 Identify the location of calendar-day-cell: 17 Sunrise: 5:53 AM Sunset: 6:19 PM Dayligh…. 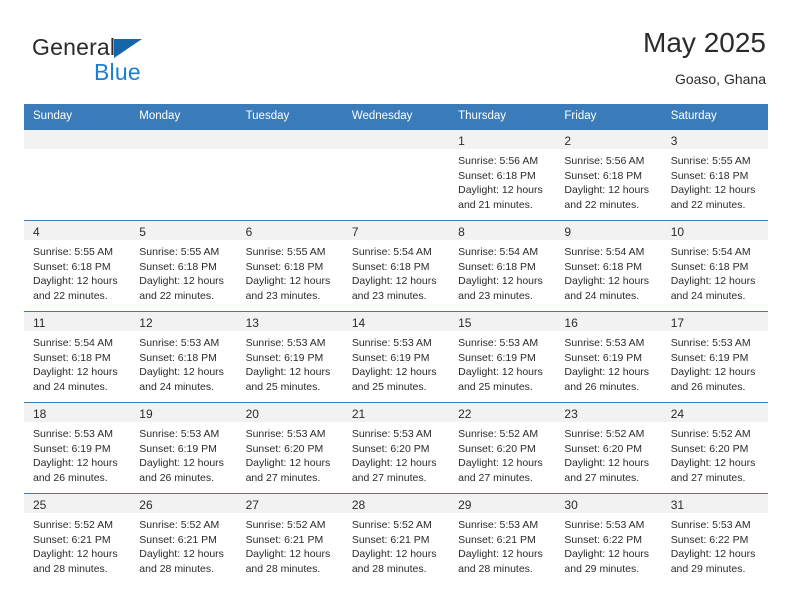
(714, 357).